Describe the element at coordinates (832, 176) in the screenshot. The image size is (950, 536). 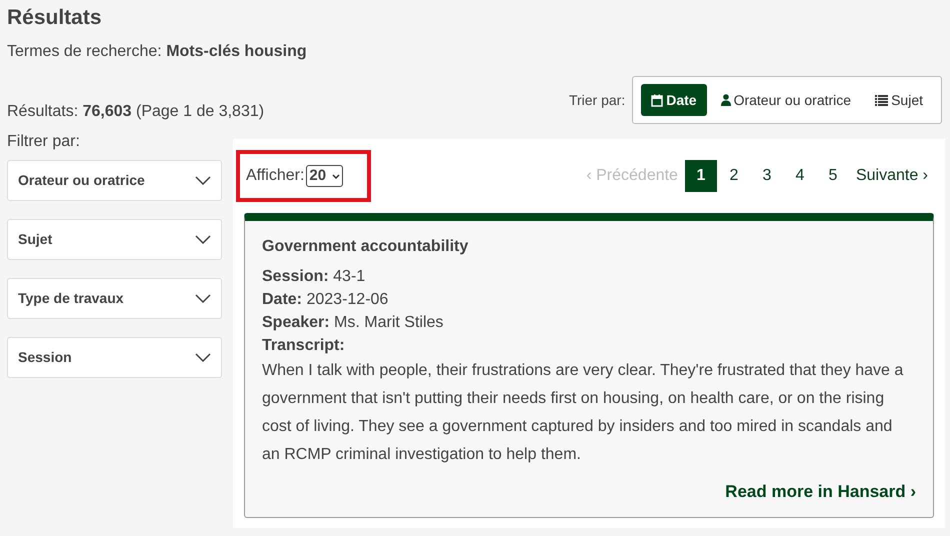
I see `page-link: 5` at that location.